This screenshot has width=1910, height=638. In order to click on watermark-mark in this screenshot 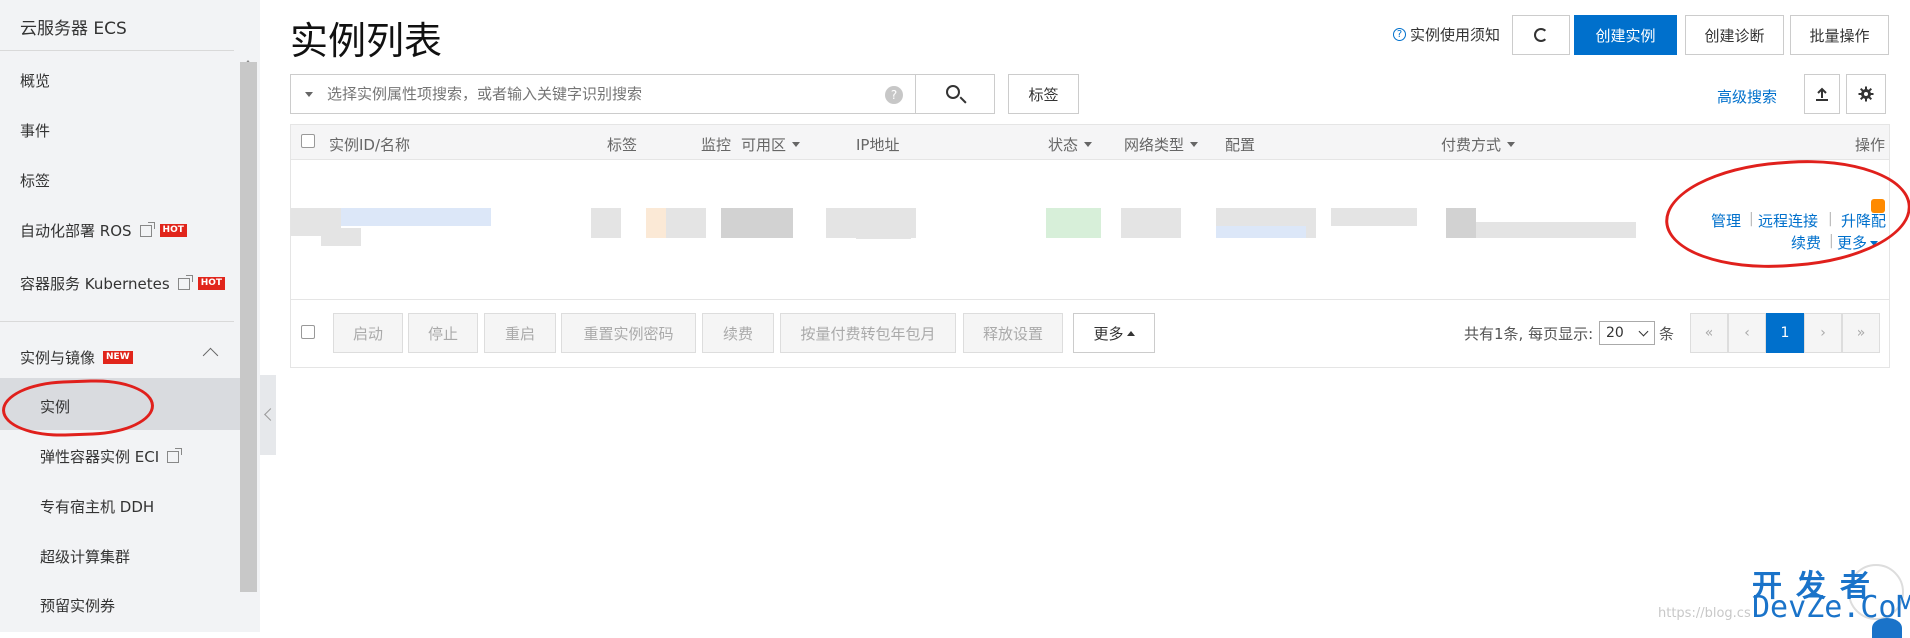, I will do `click(1887, 628)`.